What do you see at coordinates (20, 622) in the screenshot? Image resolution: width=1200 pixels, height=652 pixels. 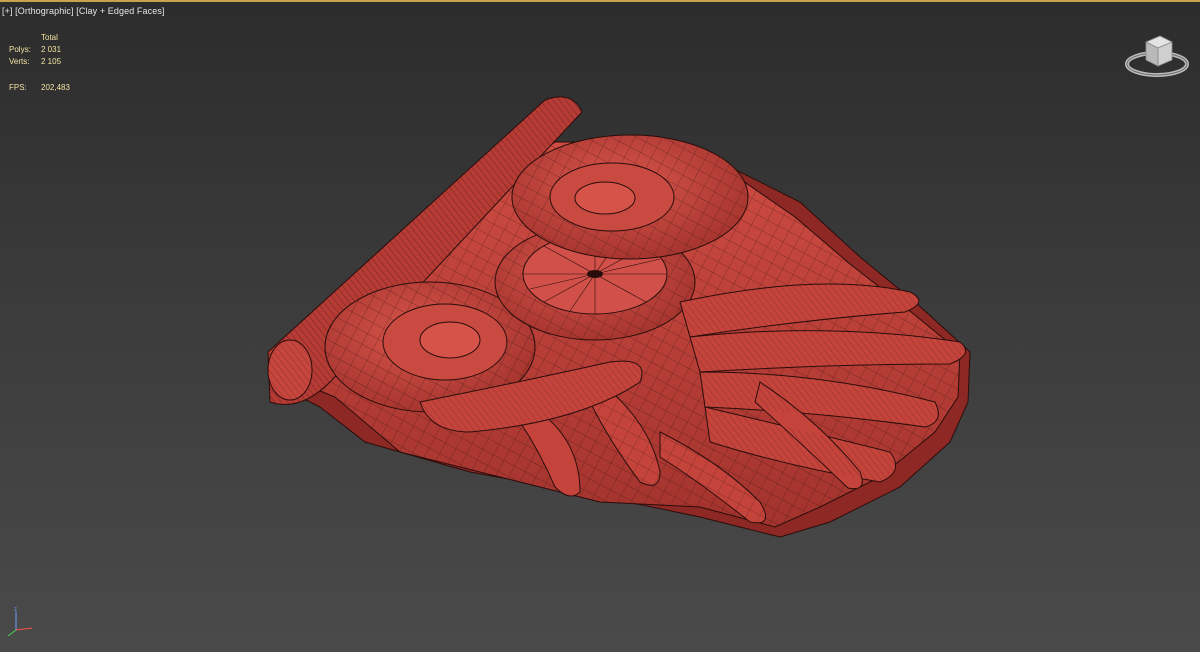 I see `axis-tripod-icon: z` at bounding box center [20, 622].